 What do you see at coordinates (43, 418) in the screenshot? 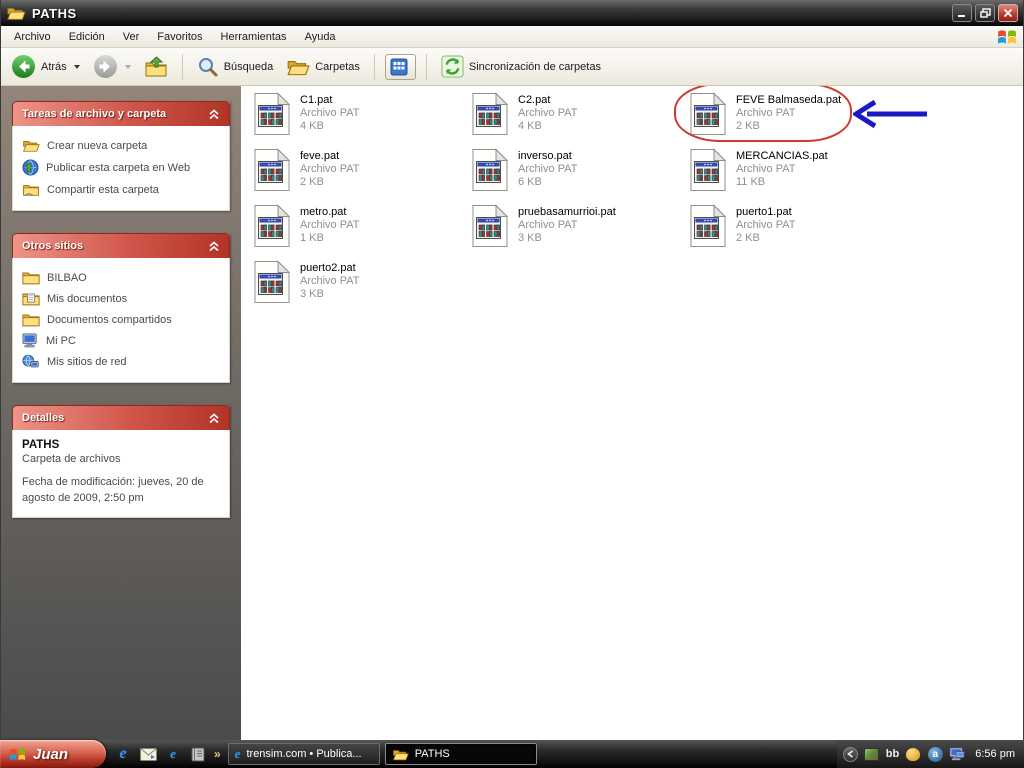
I see `details-panel-title: Detalles` at bounding box center [43, 418].